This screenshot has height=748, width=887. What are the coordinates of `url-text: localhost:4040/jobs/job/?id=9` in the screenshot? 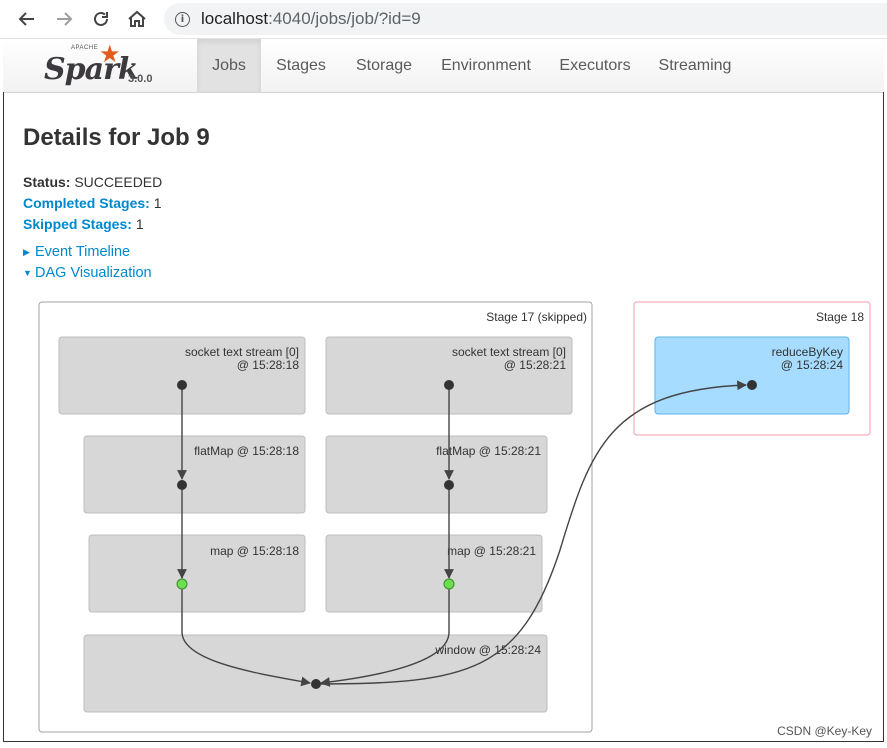 It's located at (311, 19).